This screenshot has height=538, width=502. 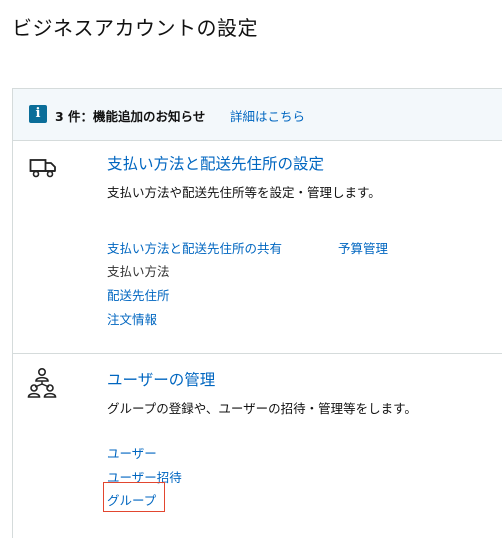 I want to click on notice-text: 3 件：機能追加のお知らせ, so click(x=130, y=116).